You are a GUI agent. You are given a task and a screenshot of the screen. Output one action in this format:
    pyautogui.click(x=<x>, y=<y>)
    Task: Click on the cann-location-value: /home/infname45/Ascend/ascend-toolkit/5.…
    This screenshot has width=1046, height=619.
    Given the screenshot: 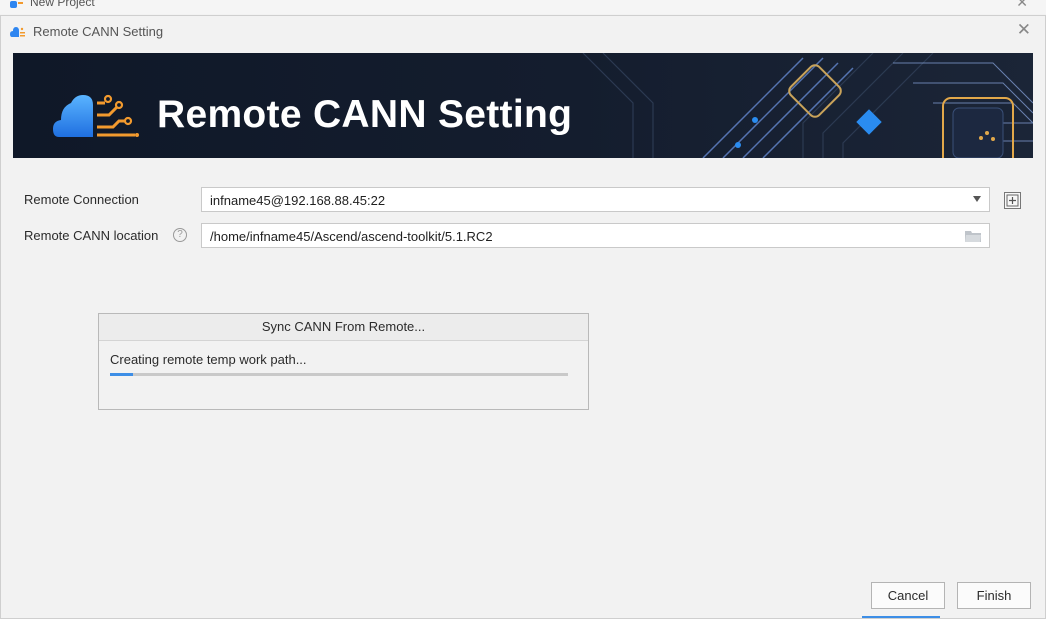 What is the action you would take?
    pyautogui.click(x=351, y=236)
    